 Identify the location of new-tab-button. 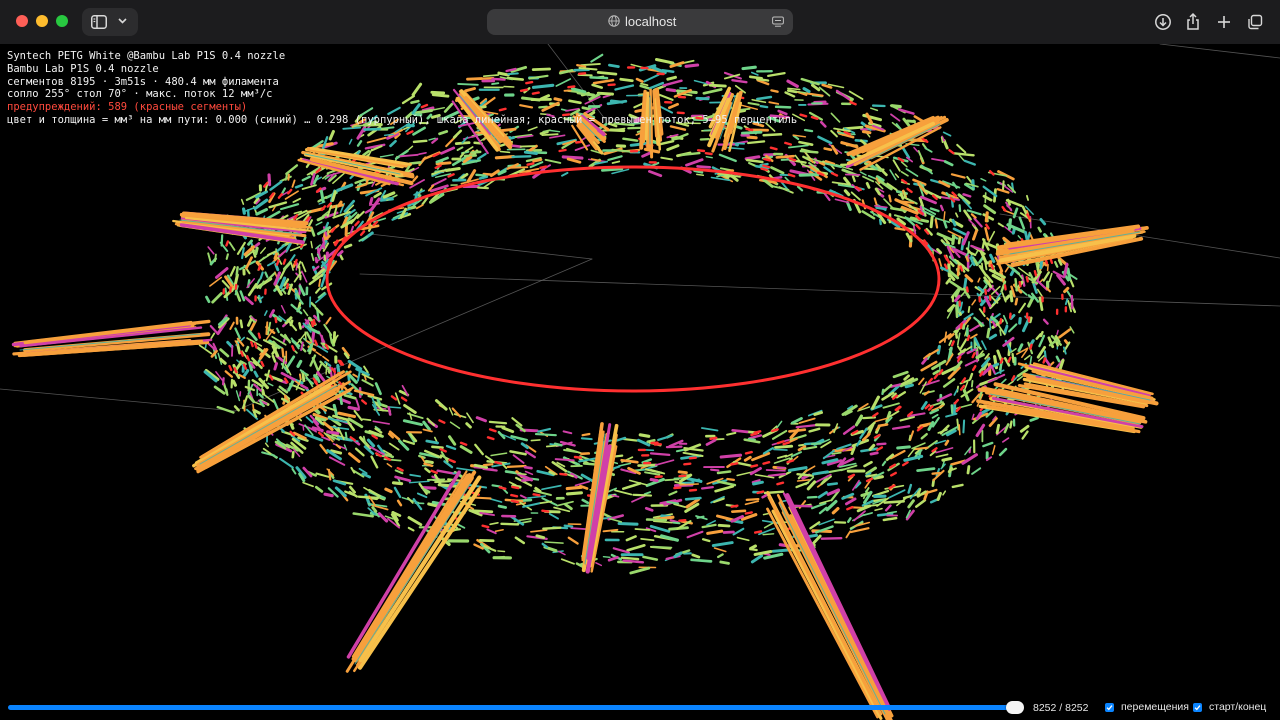
(1224, 22).